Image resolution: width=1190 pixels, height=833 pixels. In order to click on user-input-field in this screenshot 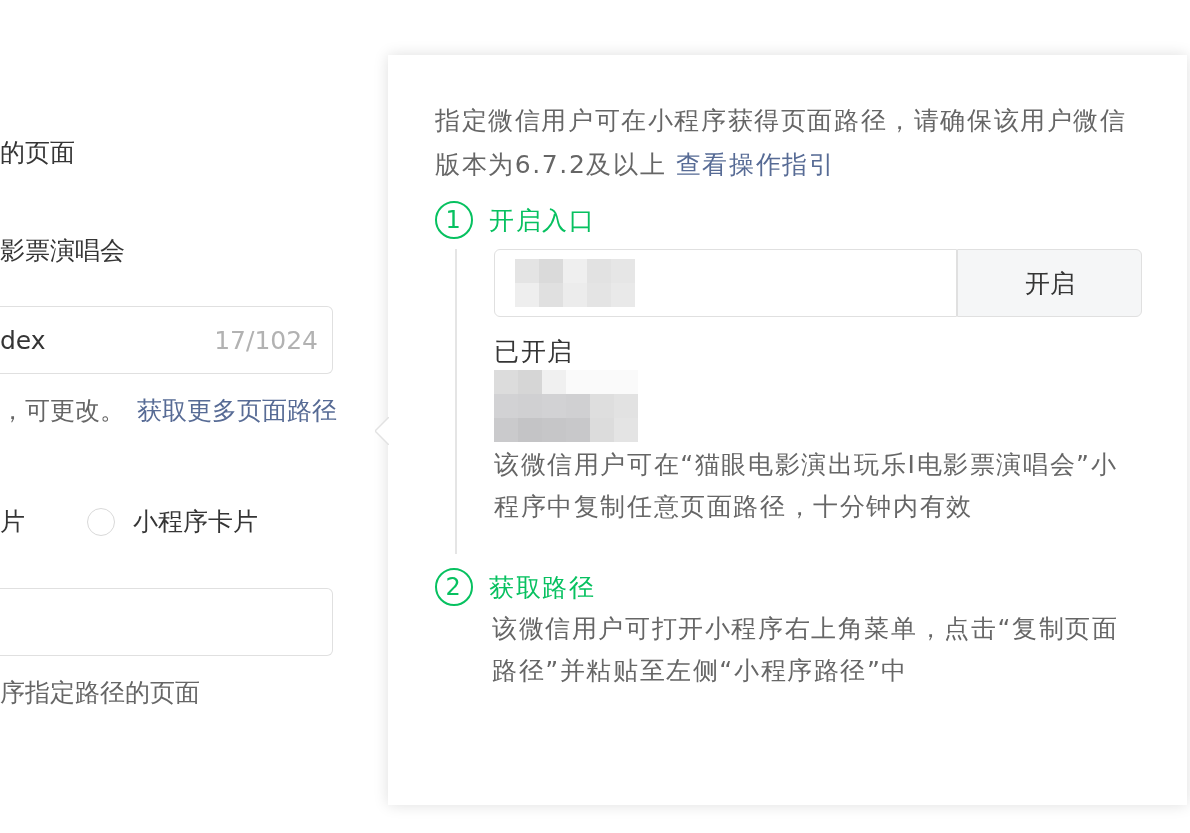, I will do `click(725, 283)`.